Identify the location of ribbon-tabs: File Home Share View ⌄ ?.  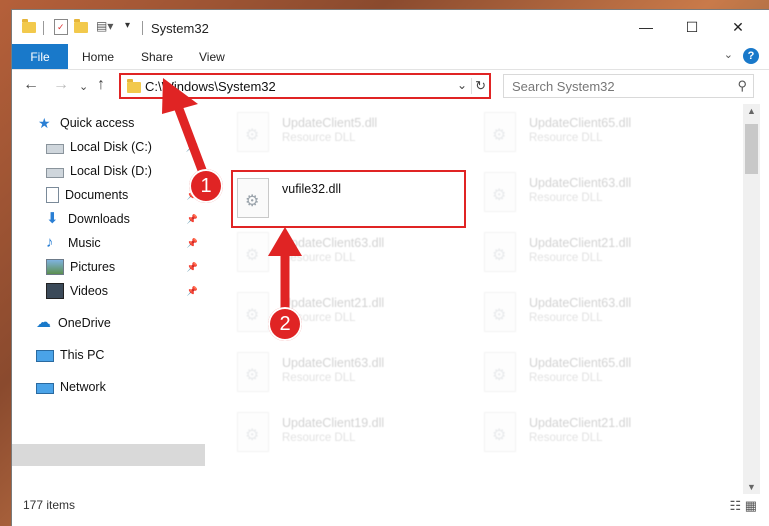
(390, 57).